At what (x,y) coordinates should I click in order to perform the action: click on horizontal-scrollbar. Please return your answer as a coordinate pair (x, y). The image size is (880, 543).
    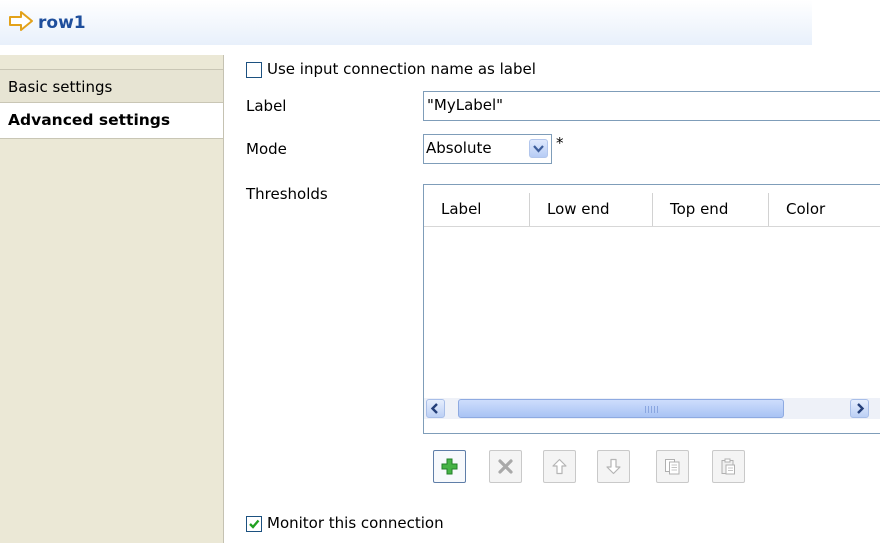
    Looking at the image, I should click on (652, 408).